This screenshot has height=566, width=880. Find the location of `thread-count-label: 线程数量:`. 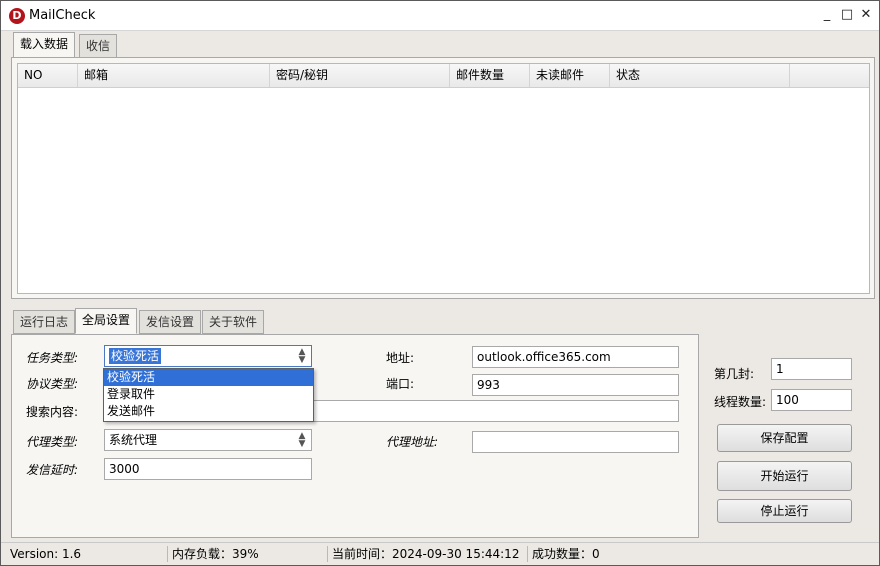

thread-count-label: 线程数量: is located at coordinates (740, 402).